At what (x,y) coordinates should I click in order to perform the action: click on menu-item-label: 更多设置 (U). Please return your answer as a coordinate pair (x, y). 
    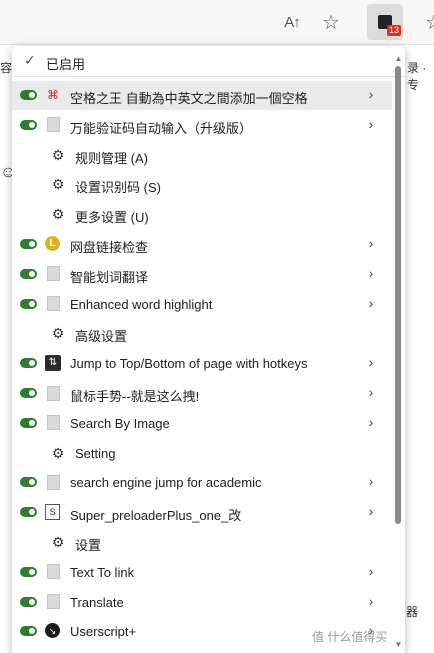
    Looking at the image, I should click on (112, 218).